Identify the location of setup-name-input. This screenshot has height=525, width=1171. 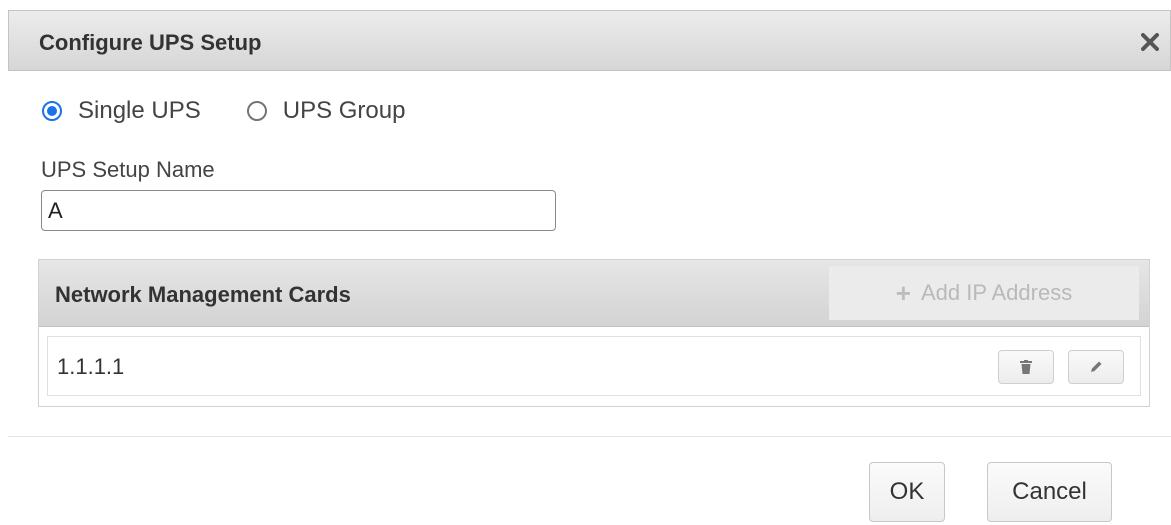
(298, 210).